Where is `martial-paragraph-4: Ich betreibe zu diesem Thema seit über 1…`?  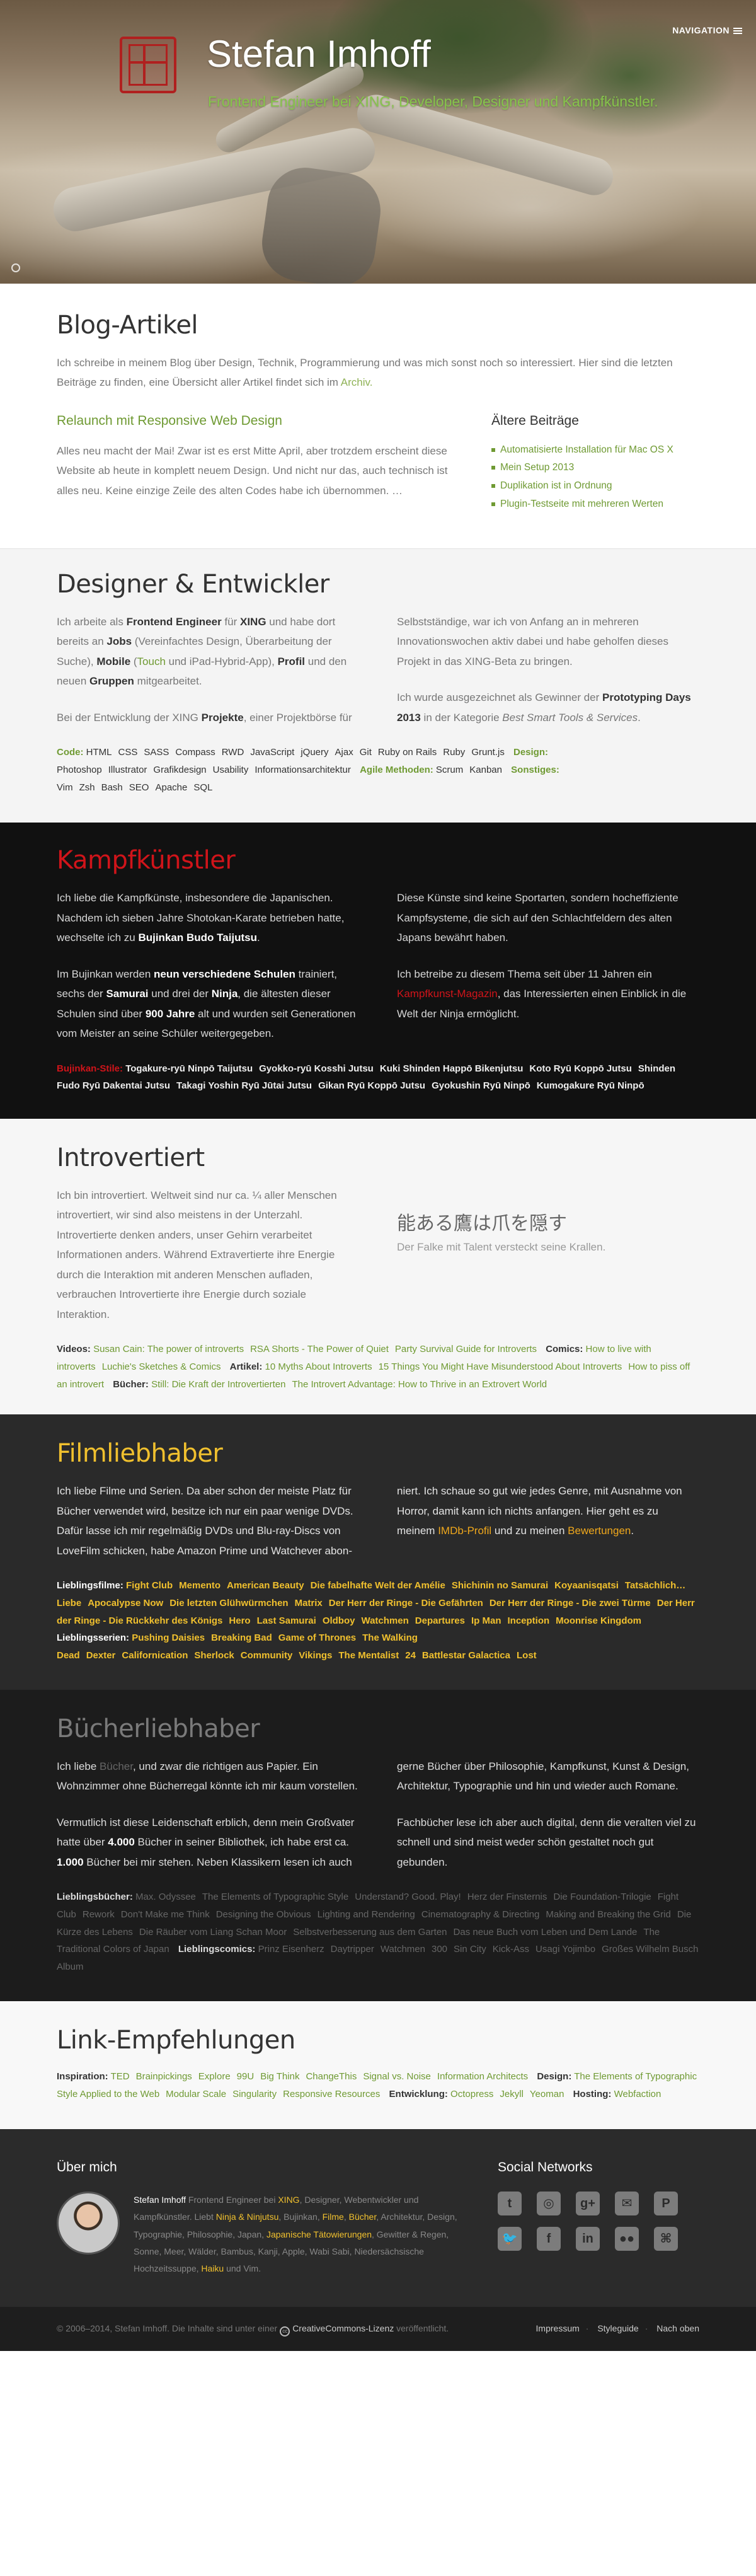
martial-paragraph-4: Ich betreibe zu diesem Thema seit über 1… is located at coordinates (542, 993).